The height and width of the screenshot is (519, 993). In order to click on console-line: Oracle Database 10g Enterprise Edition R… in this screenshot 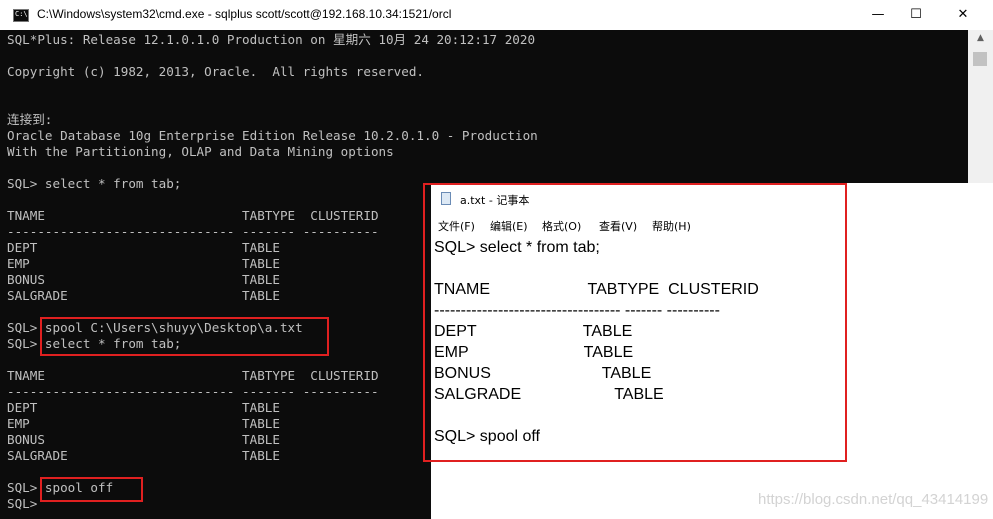, I will do `click(272, 135)`.